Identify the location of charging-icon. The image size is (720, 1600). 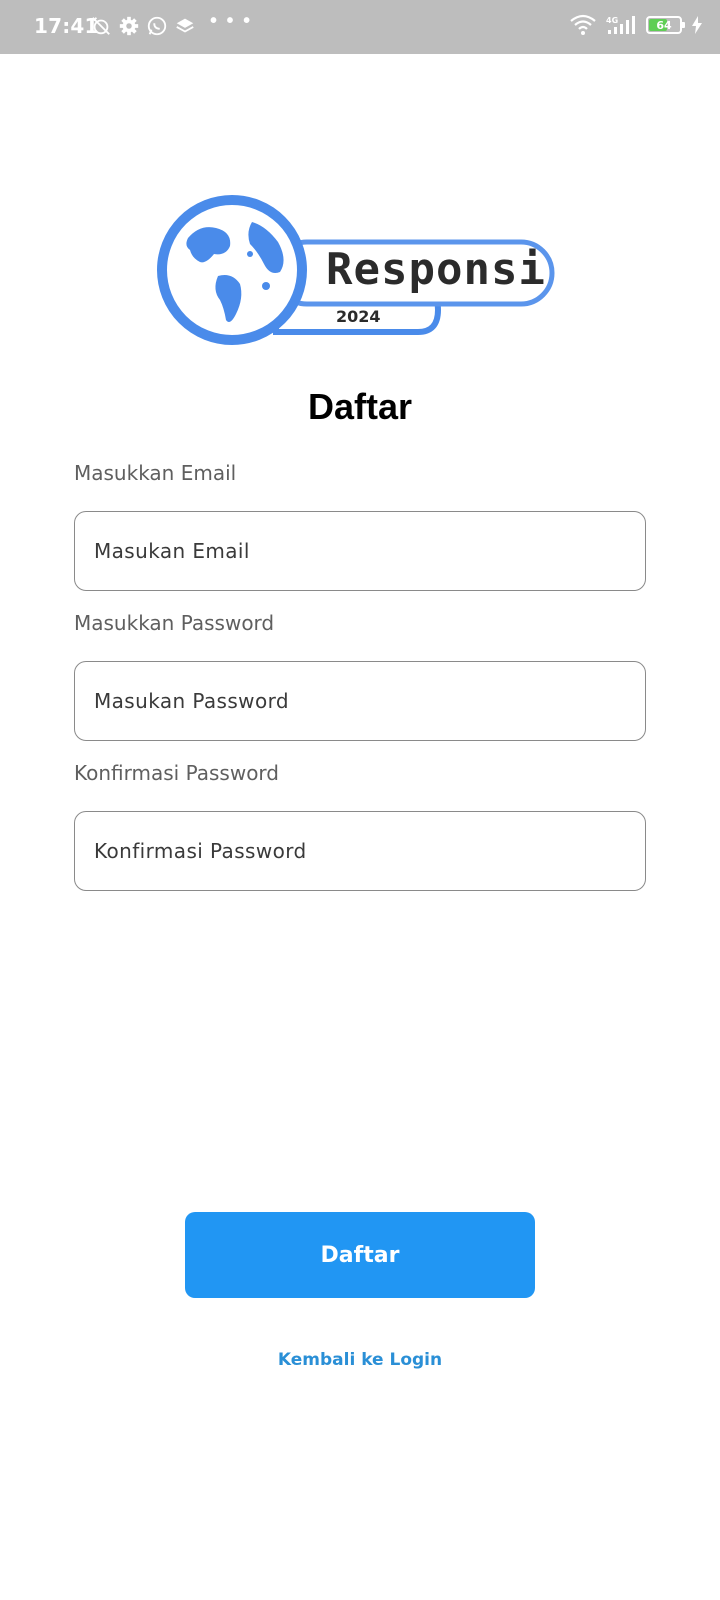
(697, 25).